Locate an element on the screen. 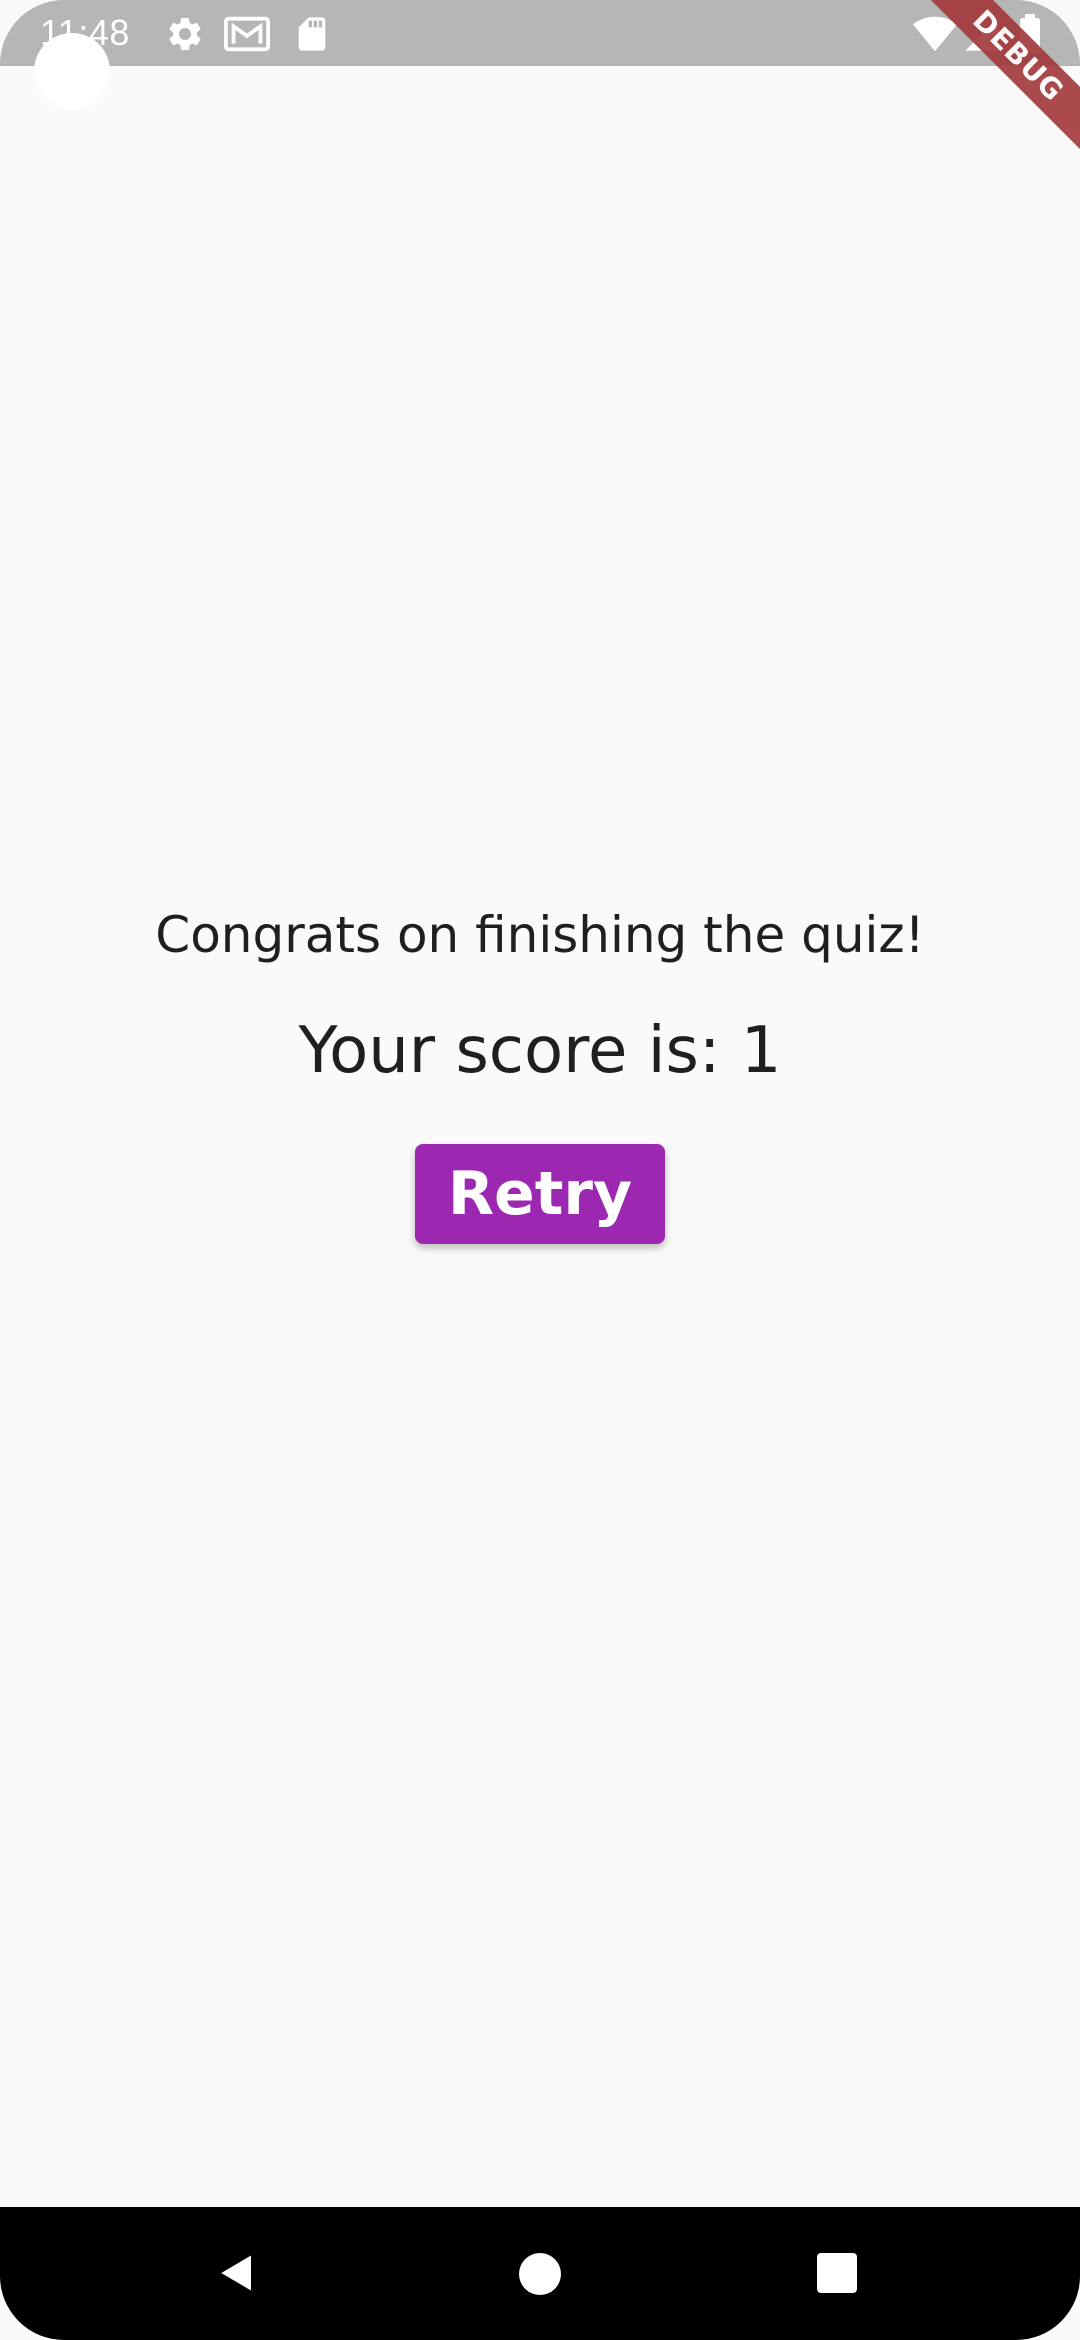 This screenshot has height=2340, width=1080. settings-icon is located at coordinates (185, 34).